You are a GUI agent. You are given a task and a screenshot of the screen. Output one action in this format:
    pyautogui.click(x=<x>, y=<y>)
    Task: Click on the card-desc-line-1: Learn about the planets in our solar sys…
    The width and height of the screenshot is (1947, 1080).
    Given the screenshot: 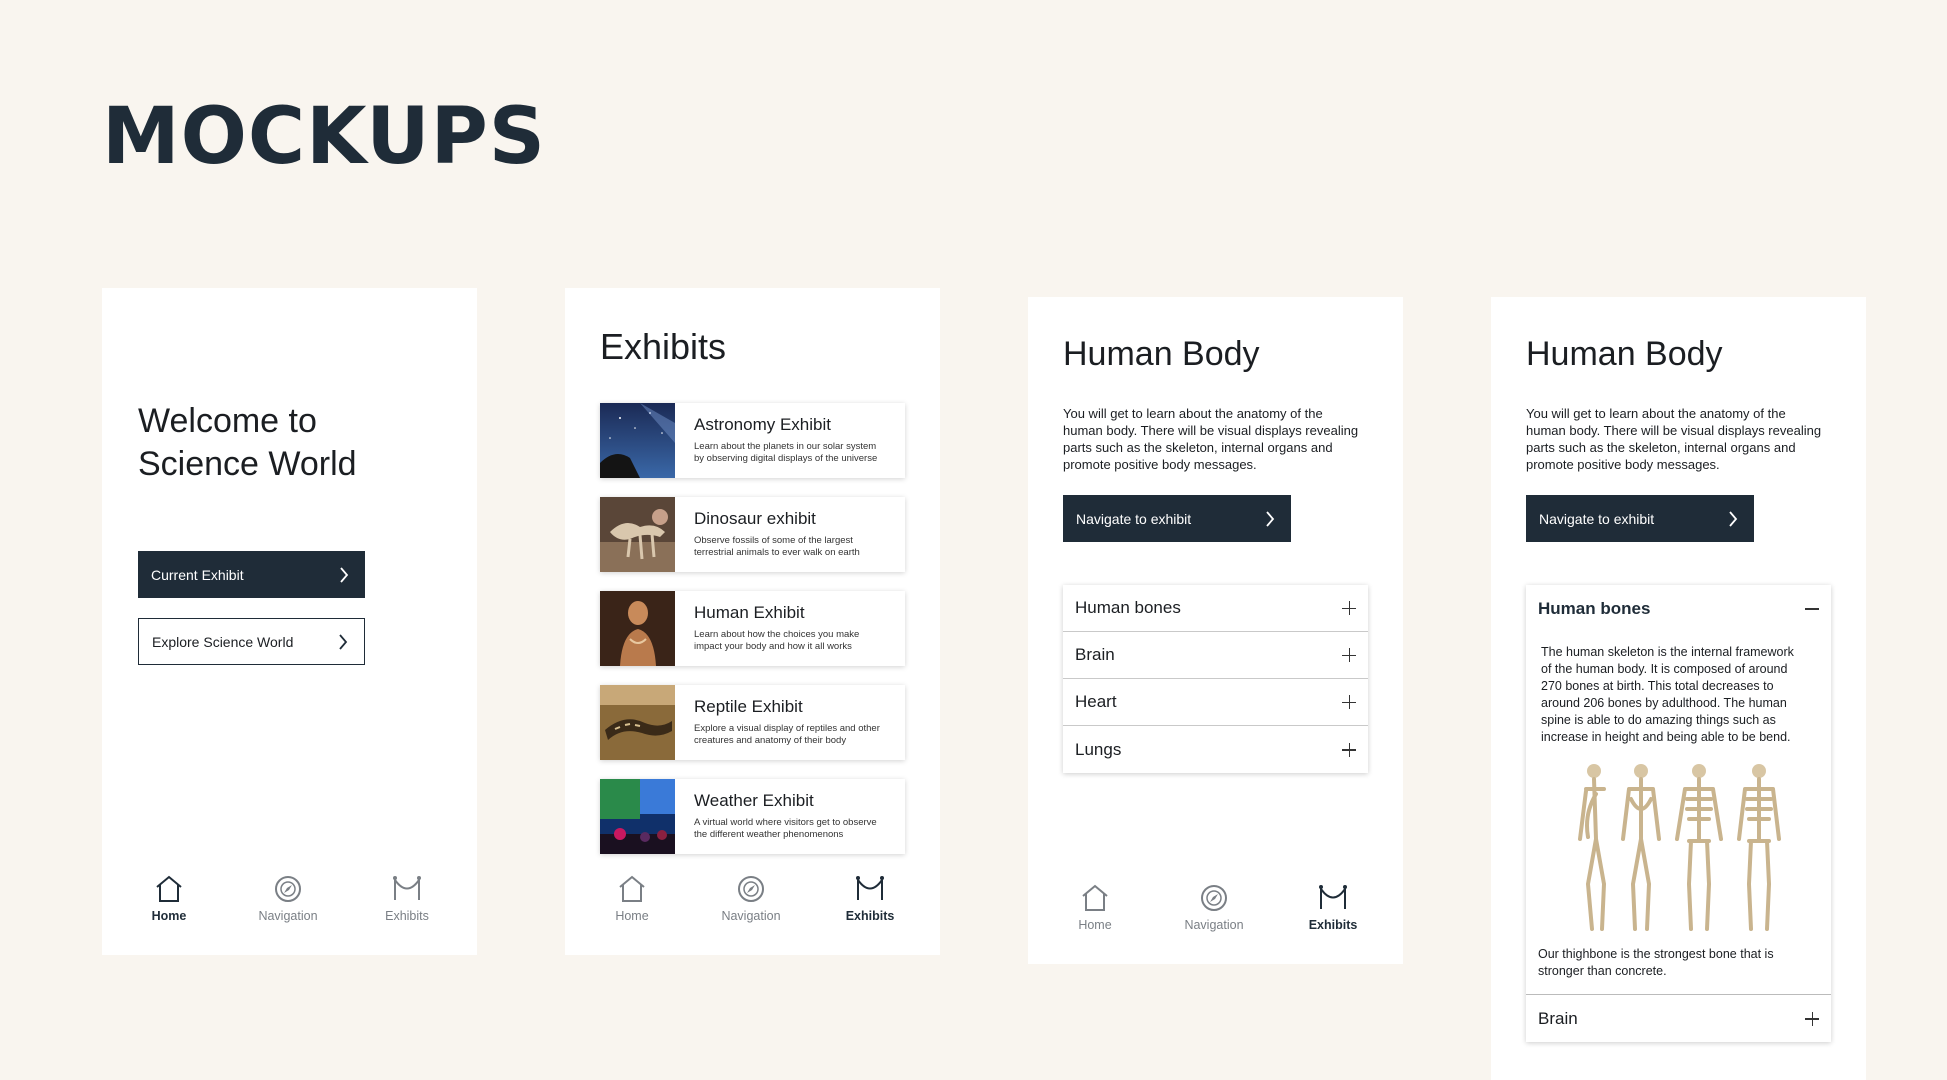 What is the action you would take?
    pyautogui.click(x=785, y=446)
    